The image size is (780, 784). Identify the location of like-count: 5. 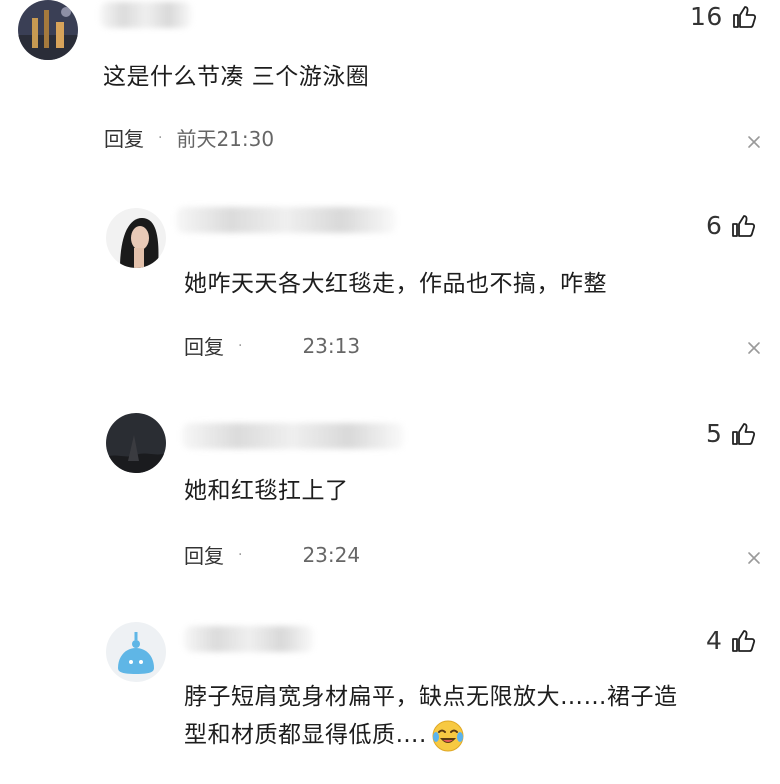
(714, 433).